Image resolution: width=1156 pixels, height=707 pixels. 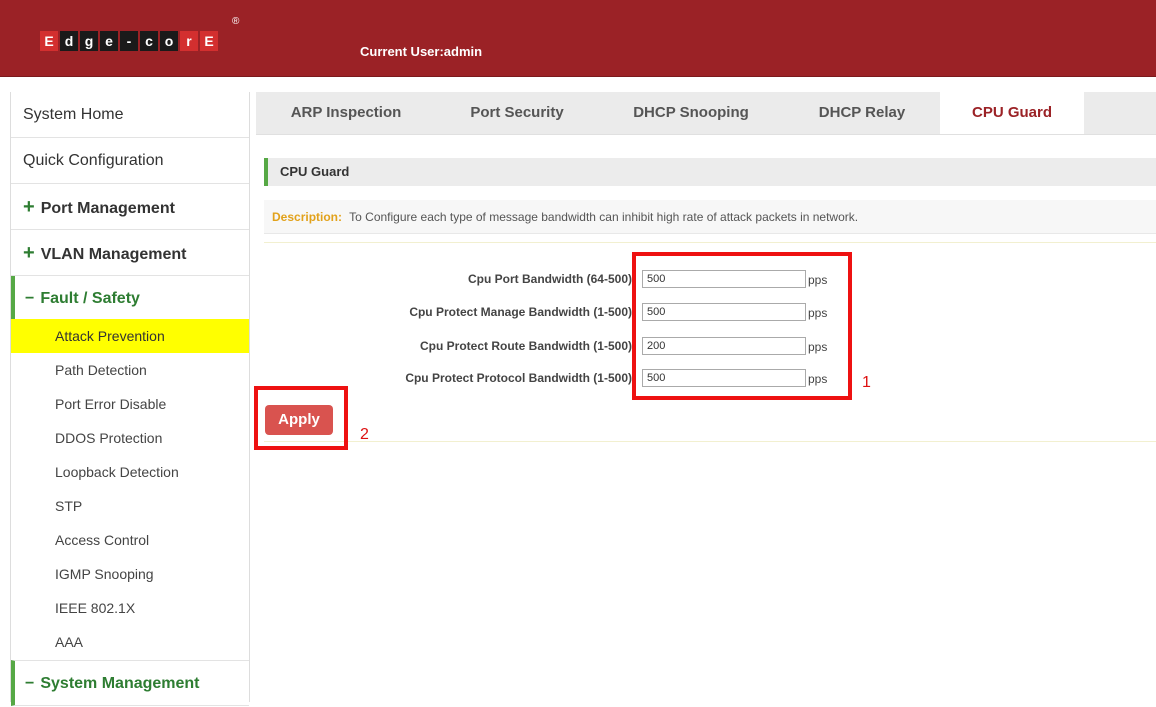 What do you see at coordinates (301, 418) in the screenshot?
I see `annotation-box-apply` at bounding box center [301, 418].